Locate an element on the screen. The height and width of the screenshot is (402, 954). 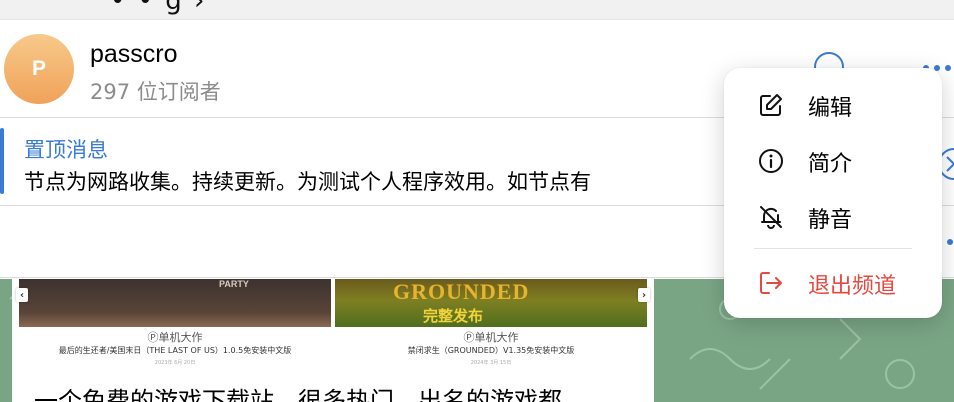
edit-icon is located at coordinates (771, 105).